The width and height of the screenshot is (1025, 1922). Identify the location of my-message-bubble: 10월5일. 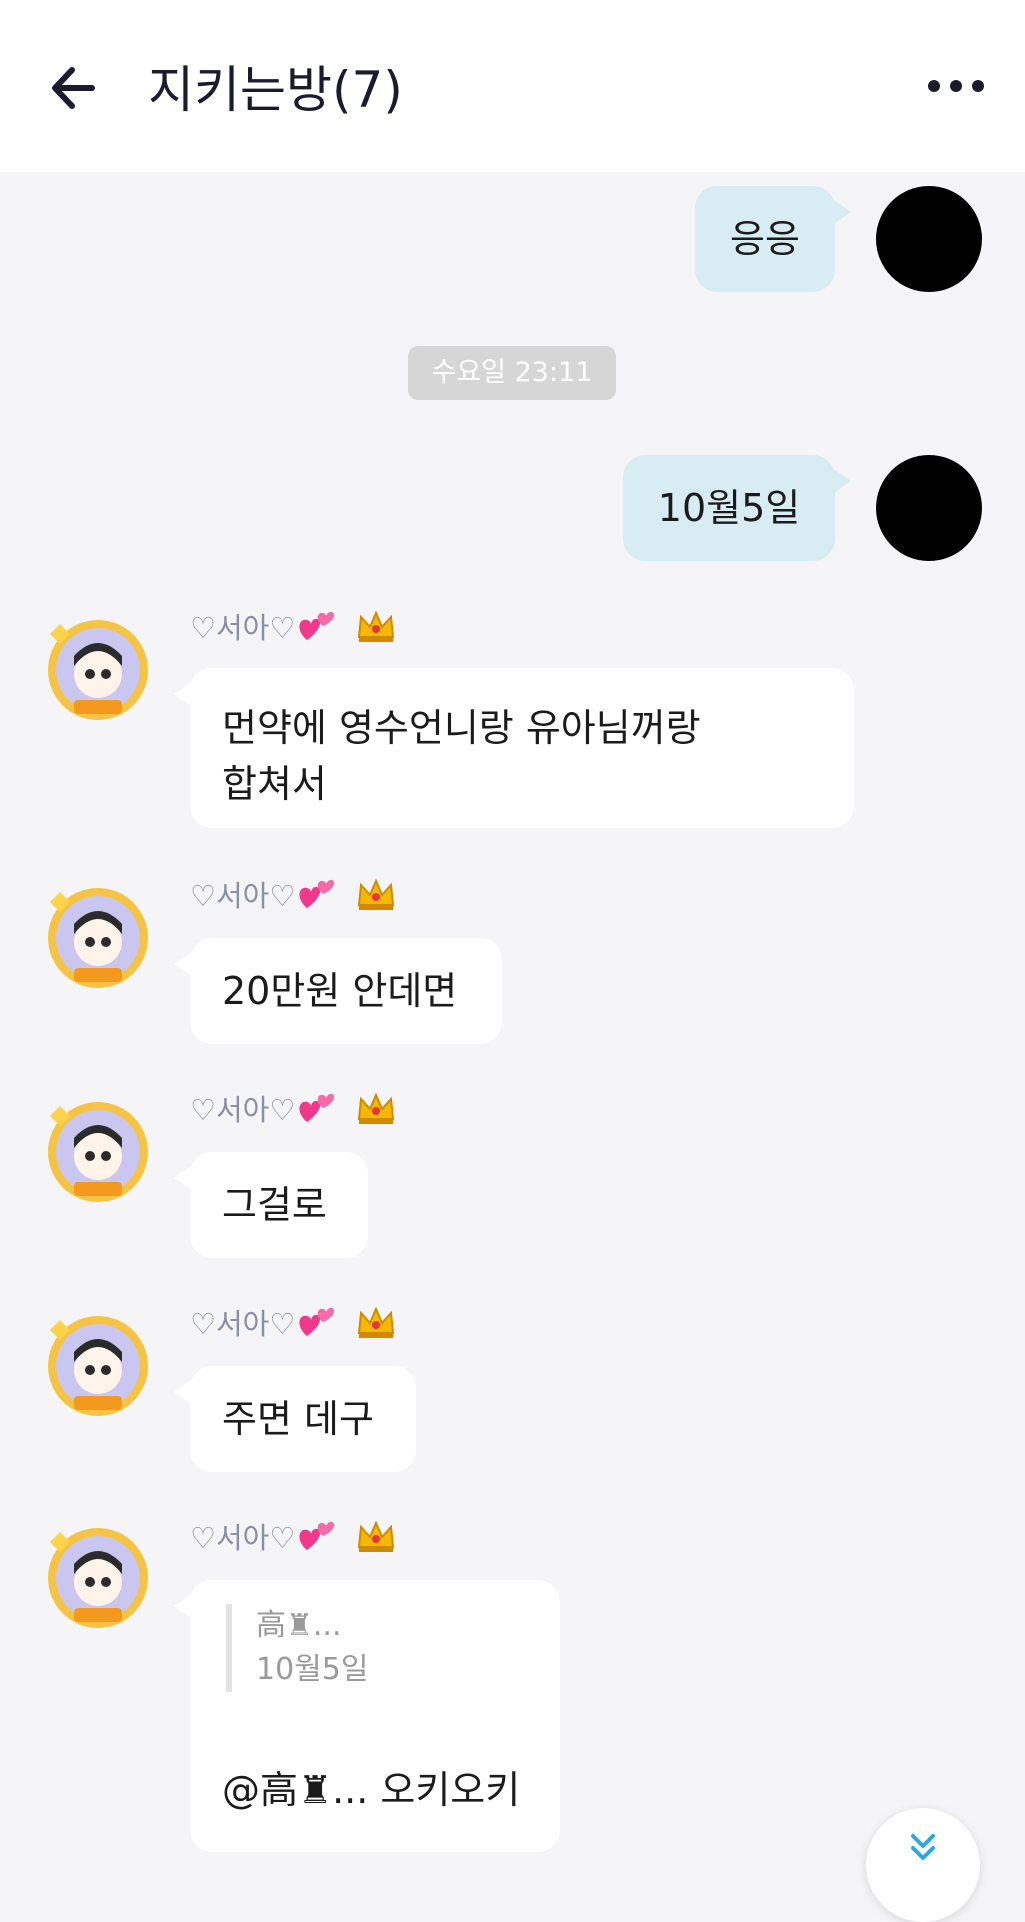
(737, 508).